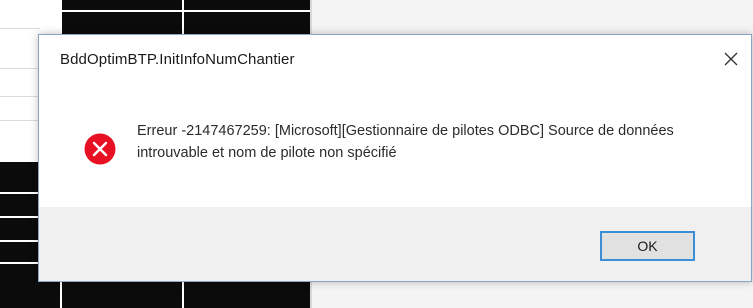 This screenshot has width=753, height=308. What do you see at coordinates (177, 59) in the screenshot?
I see `dialog-title: BddOptimBTP.InitInfoNumChantier` at bounding box center [177, 59].